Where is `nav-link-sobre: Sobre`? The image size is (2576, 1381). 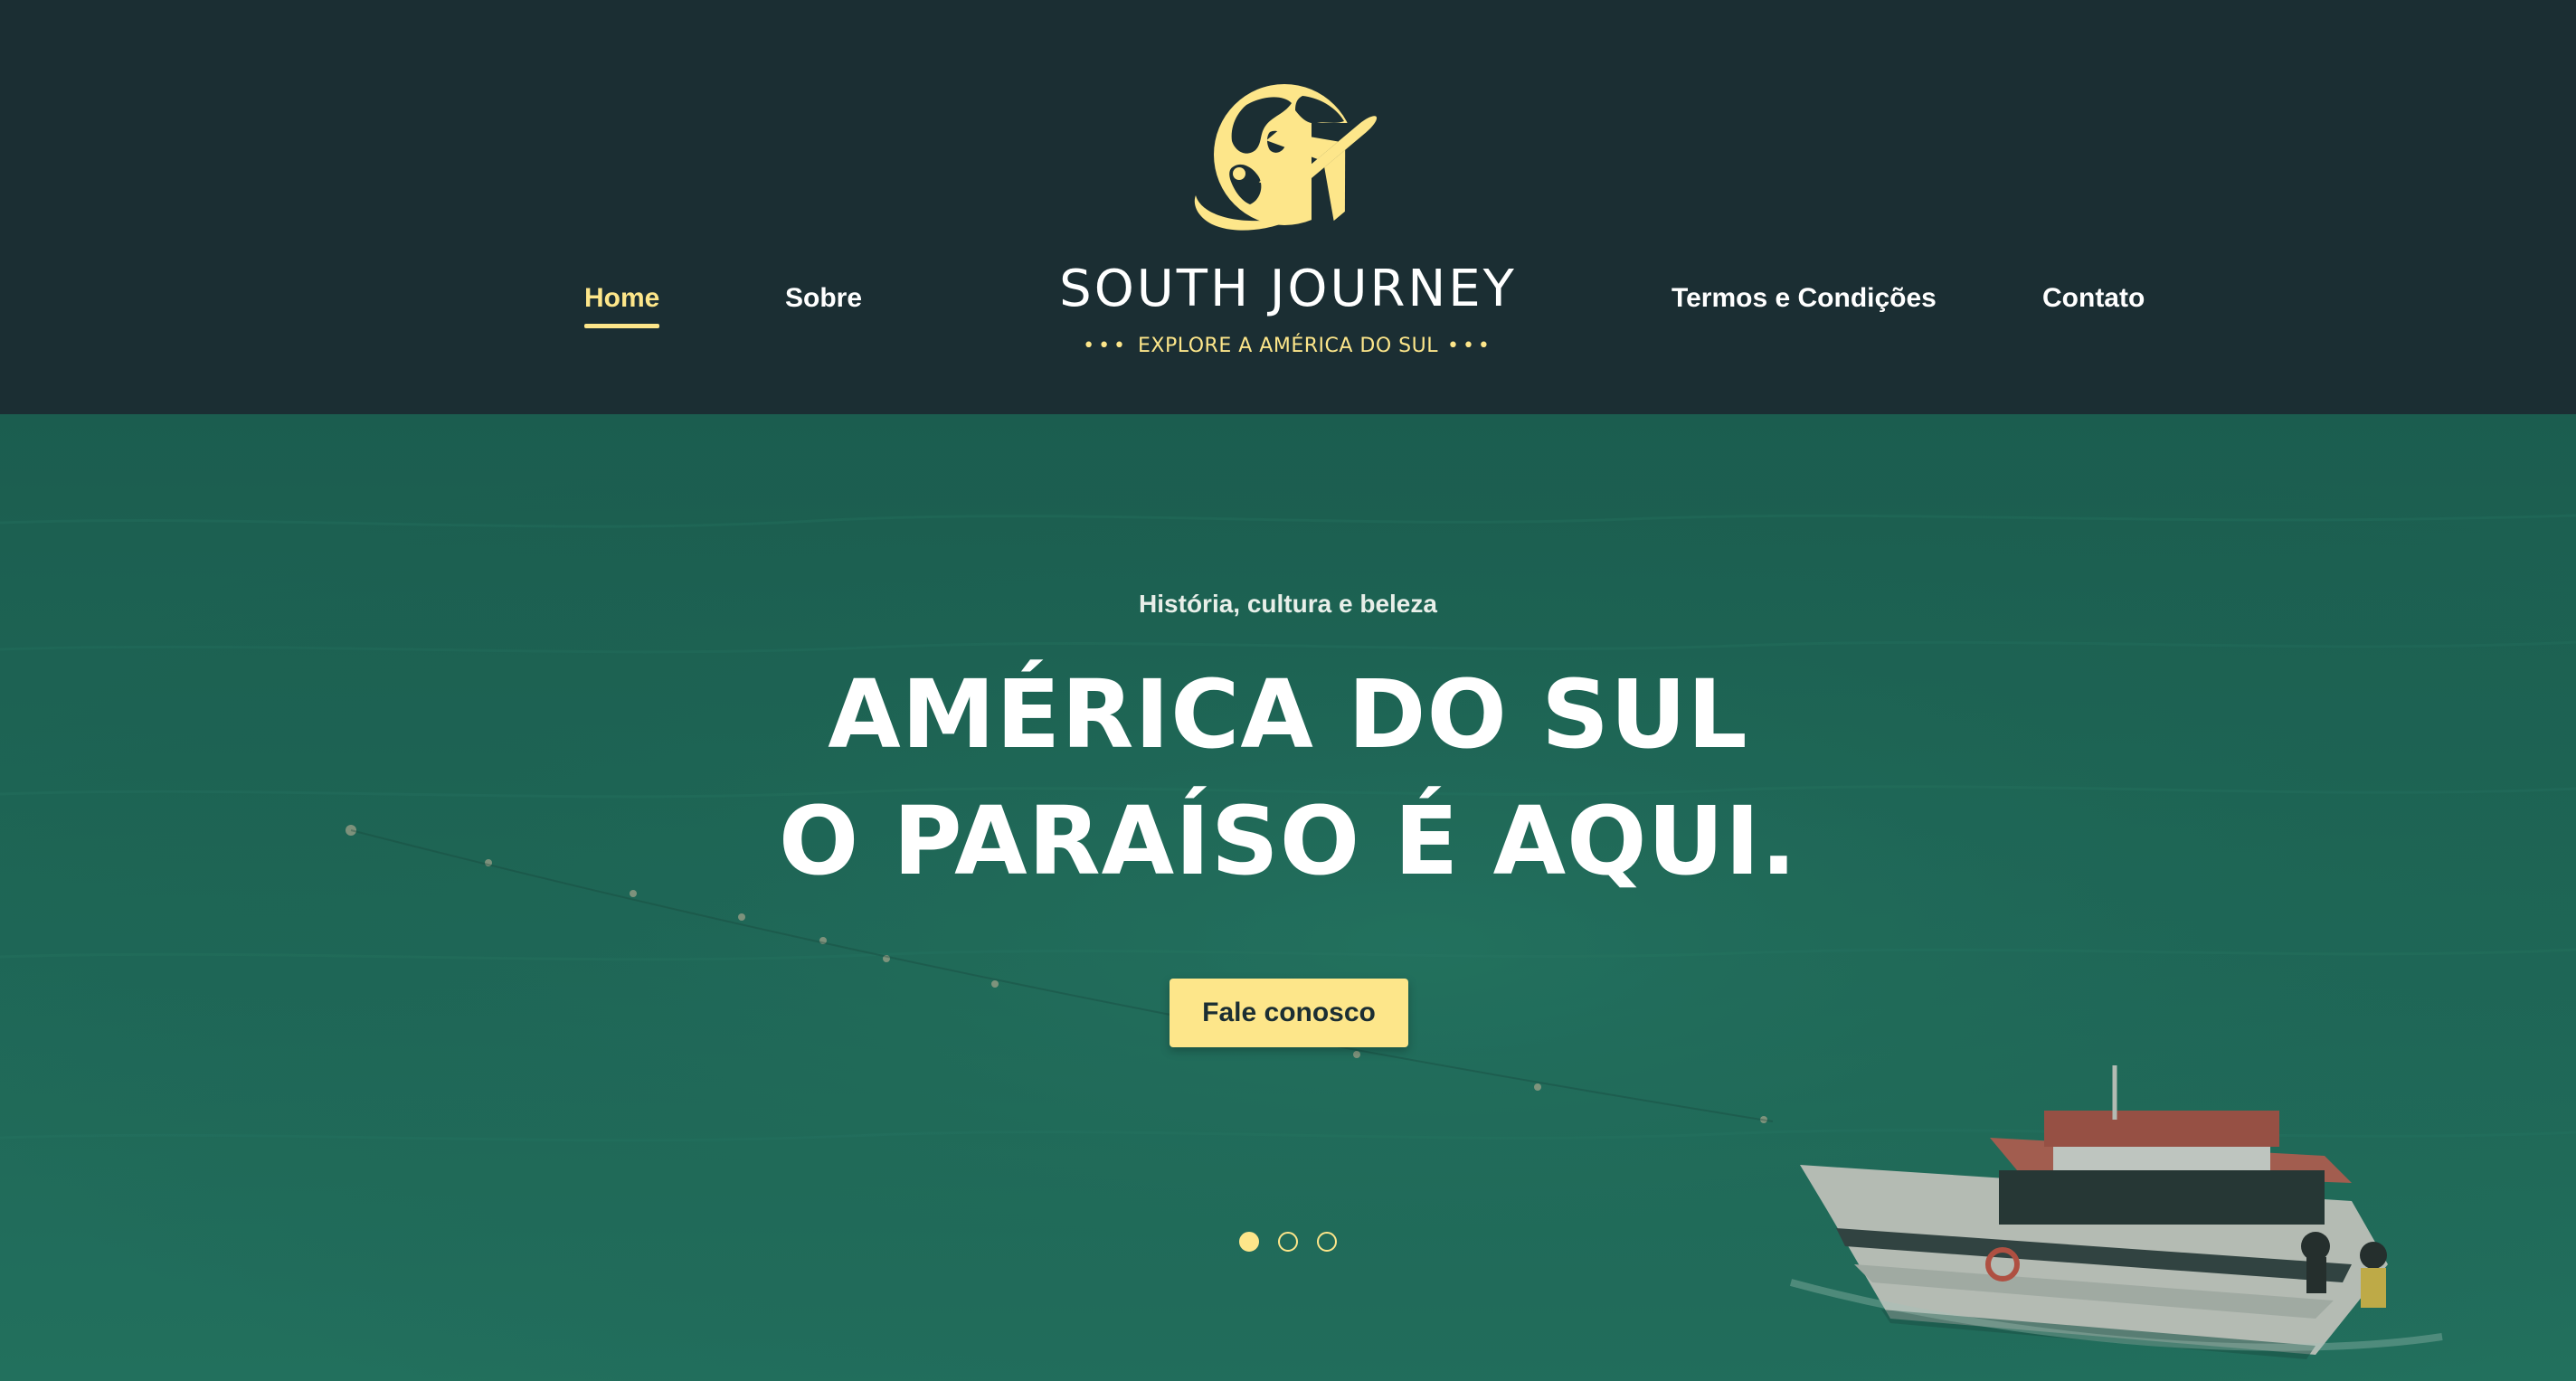 nav-link-sobre: Sobre is located at coordinates (824, 298).